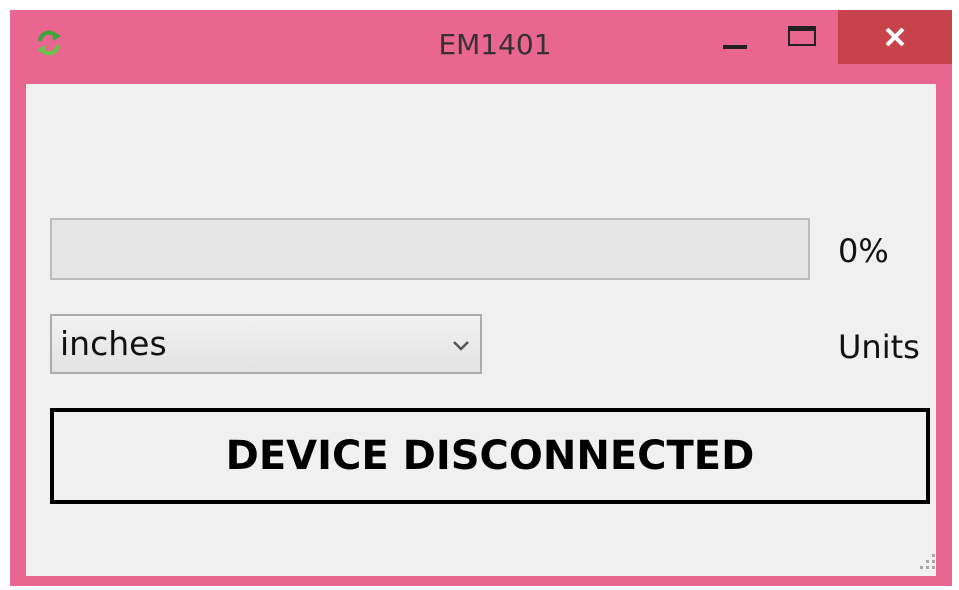 The height and width of the screenshot is (590, 959). I want to click on resize-grip-icon, so click(928, 562).